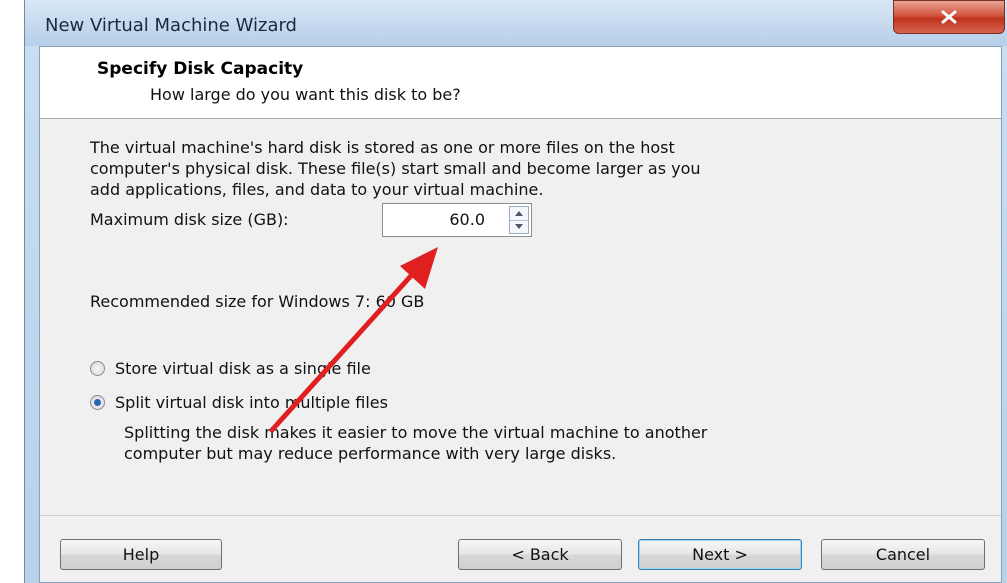 This screenshot has height=583, width=1007. Describe the element at coordinates (189, 219) in the screenshot. I see `max-disk-size-label: Maximum disk size (GB):` at that location.